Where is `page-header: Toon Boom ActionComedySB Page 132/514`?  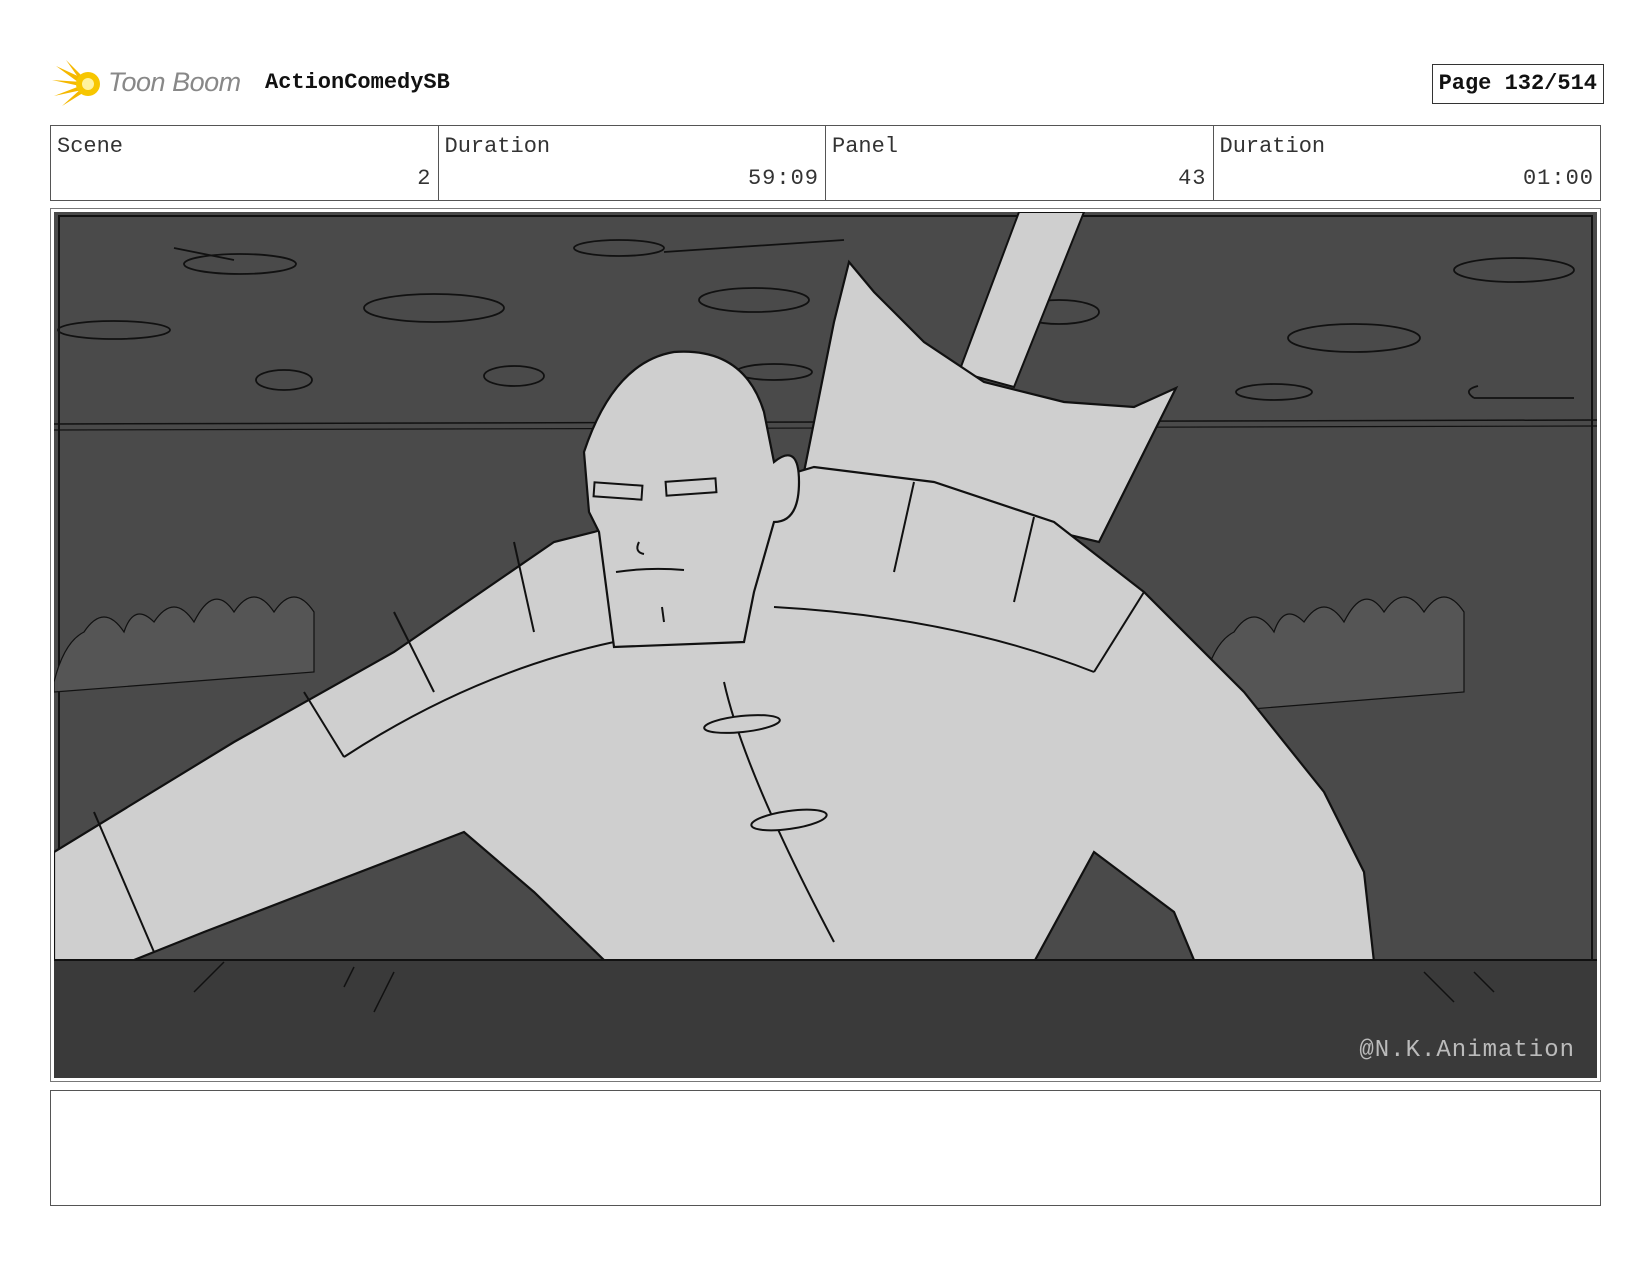 page-header: Toon Boom ActionComedySB Page 132/514 is located at coordinates (828, 83).